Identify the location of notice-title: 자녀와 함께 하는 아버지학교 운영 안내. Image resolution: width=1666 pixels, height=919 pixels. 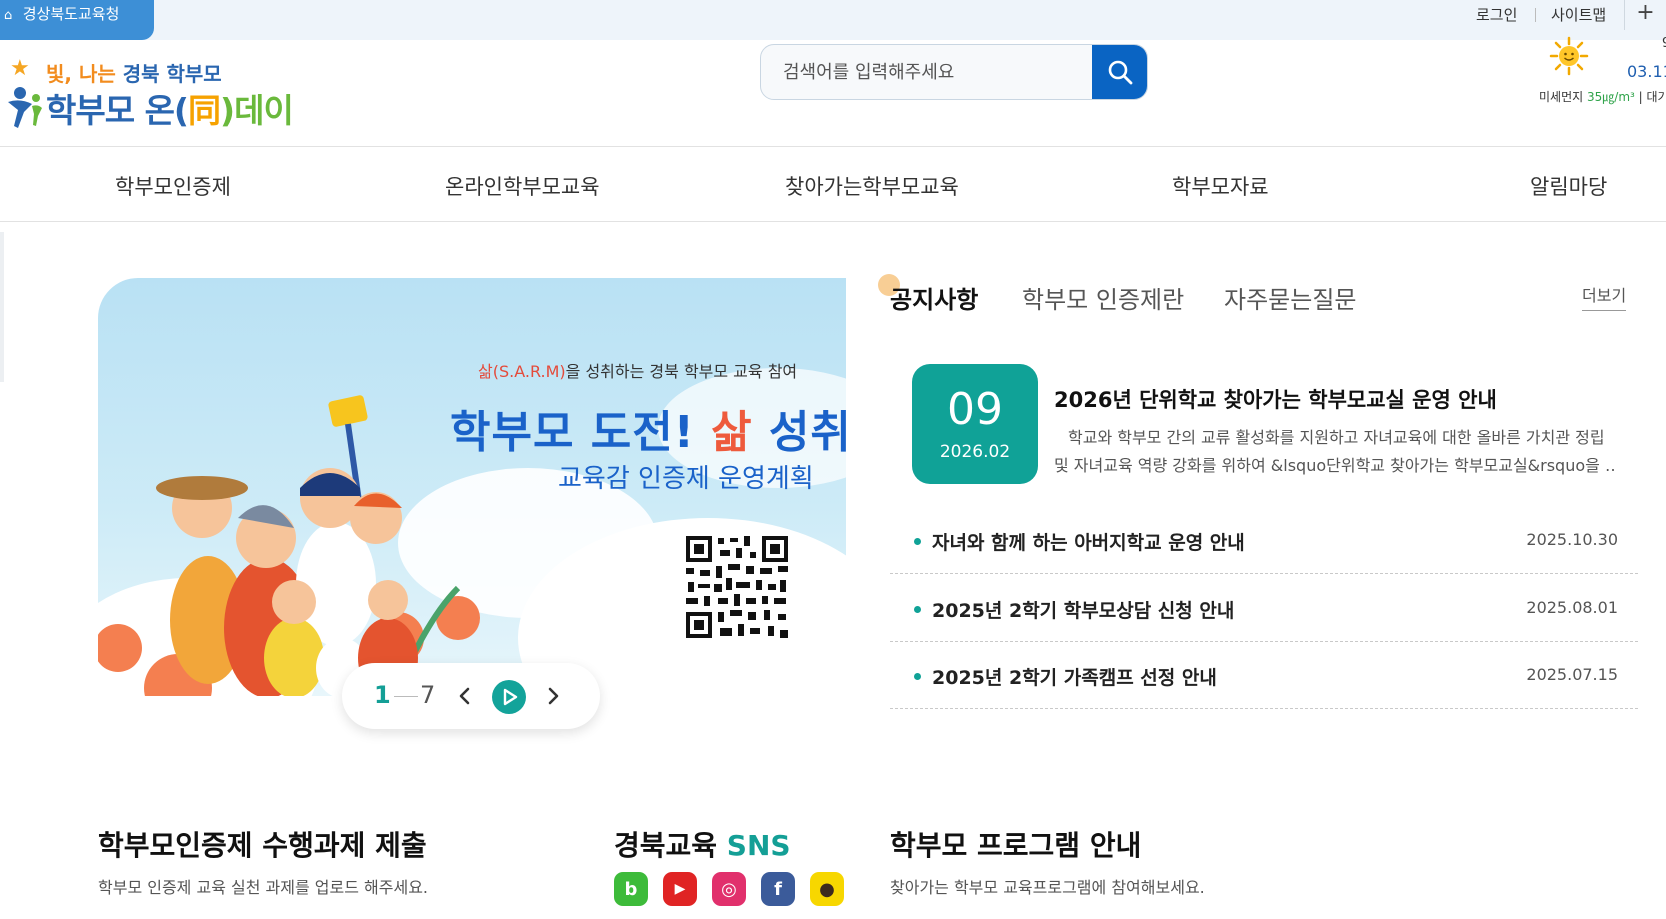
(1088, 543).